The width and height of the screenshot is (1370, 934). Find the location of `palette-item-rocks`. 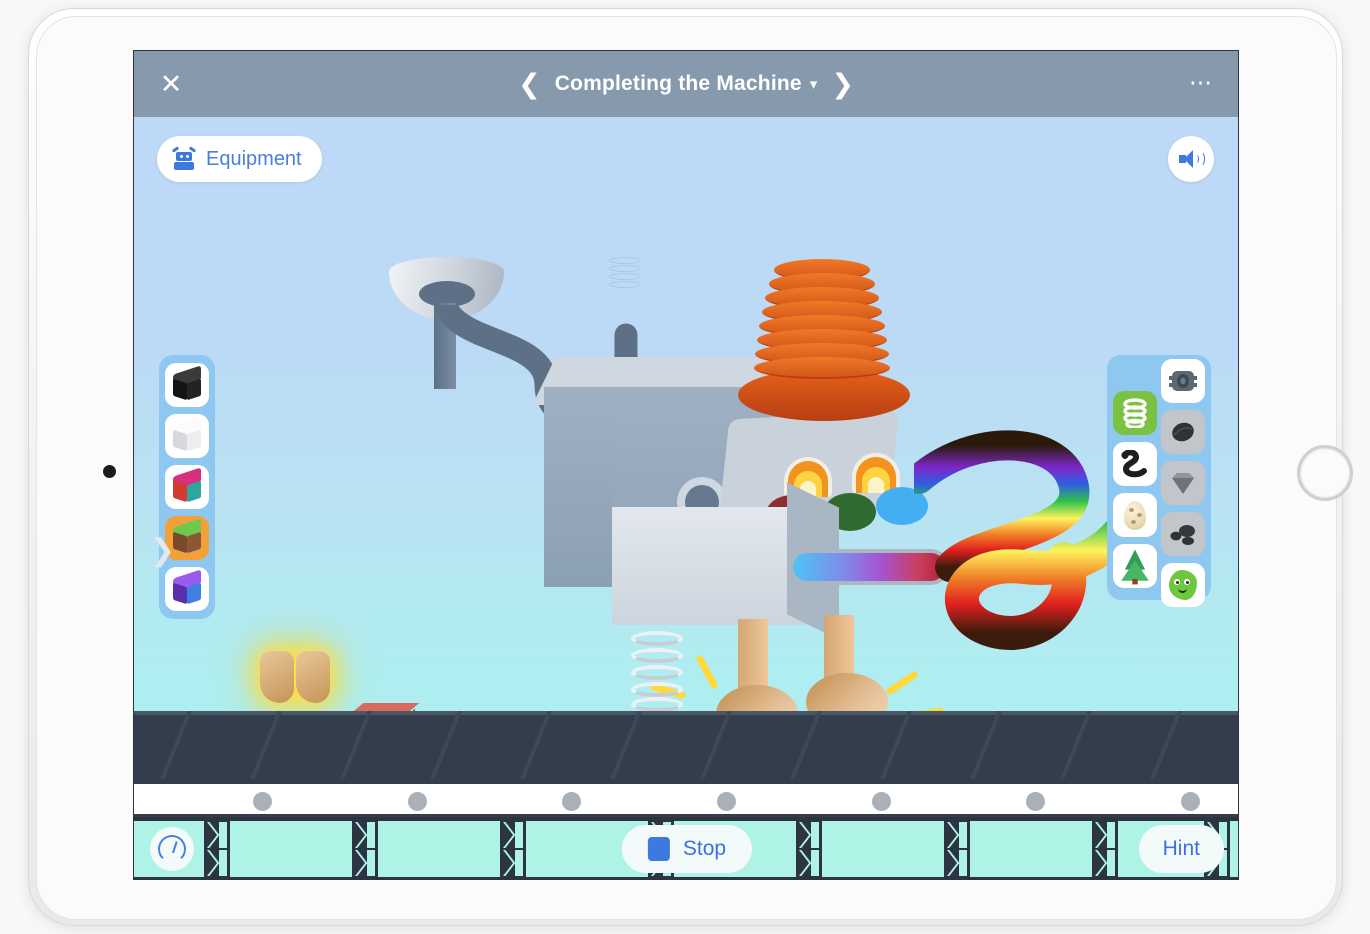

palette-item-rocks is located at coordinates (1183, 534).